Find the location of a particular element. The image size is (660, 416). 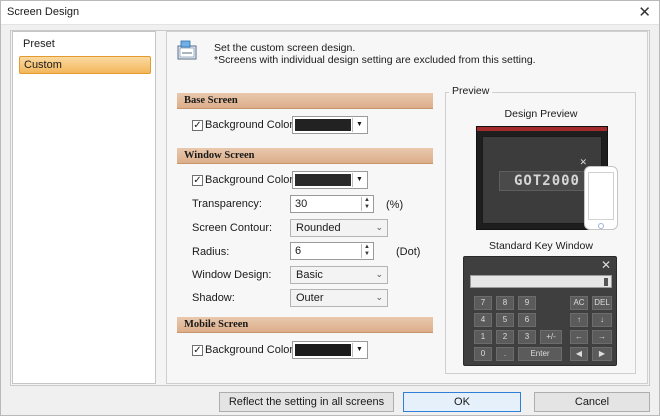

base-bg-color-label: Background Color: is located at coordinates (251, 125).